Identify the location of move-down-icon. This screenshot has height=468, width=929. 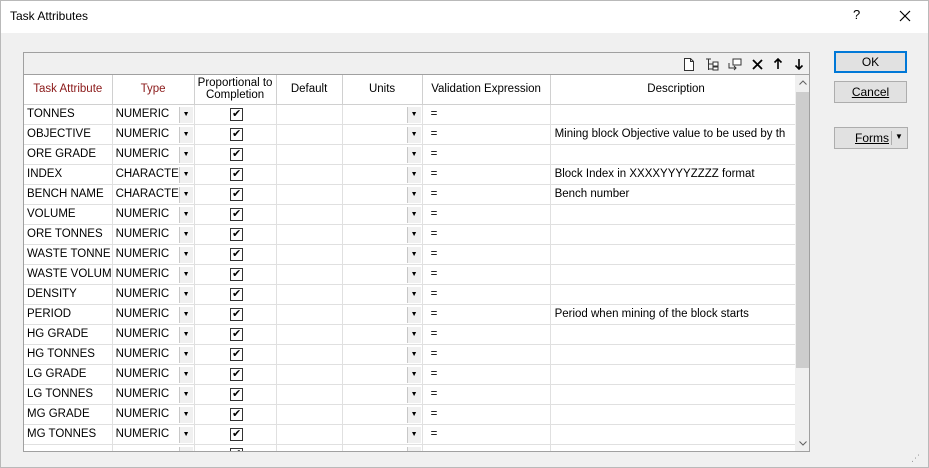
(799, 64).